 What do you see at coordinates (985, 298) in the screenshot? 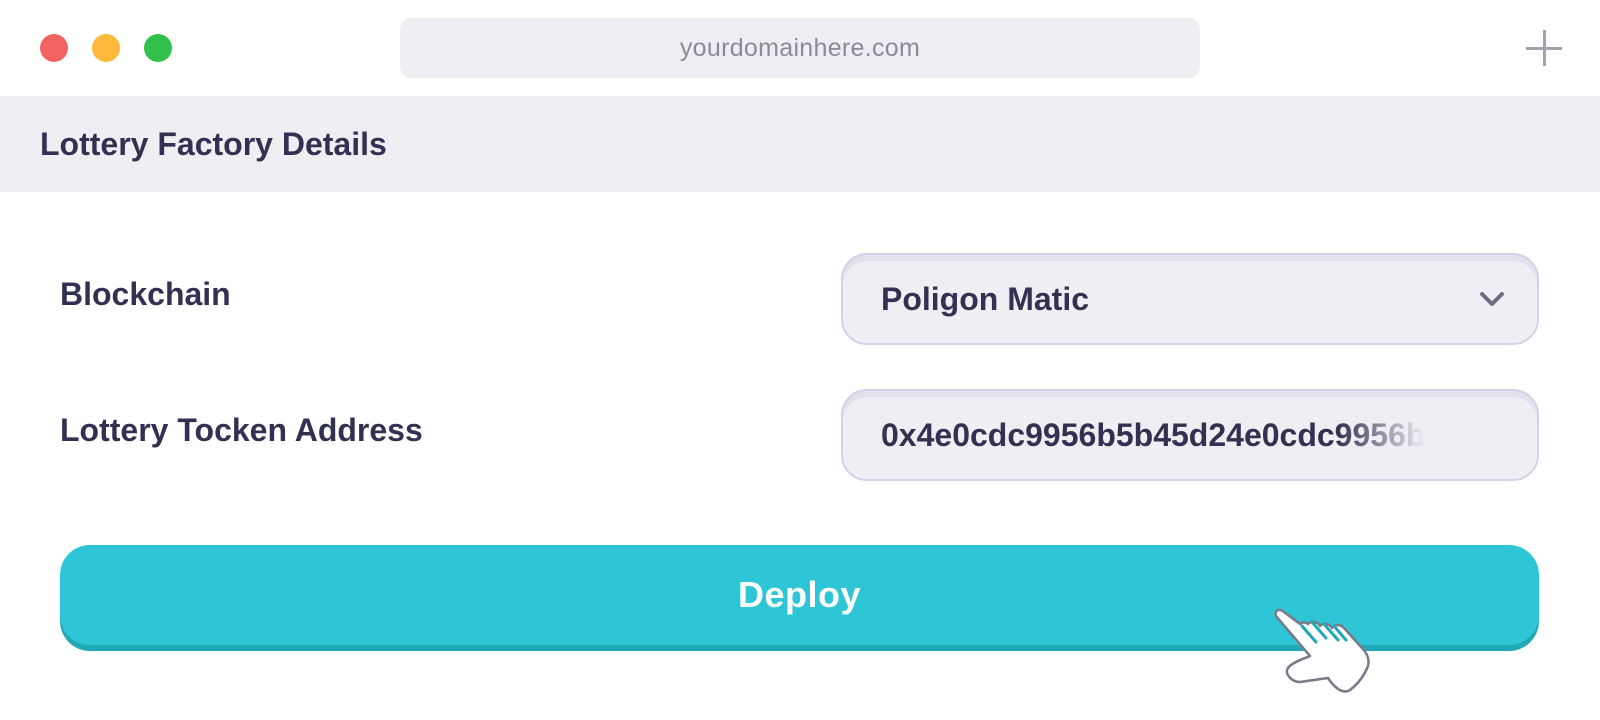
I see `blockchain-select-value: Poligon Matic` at bounding box center [985, 298].